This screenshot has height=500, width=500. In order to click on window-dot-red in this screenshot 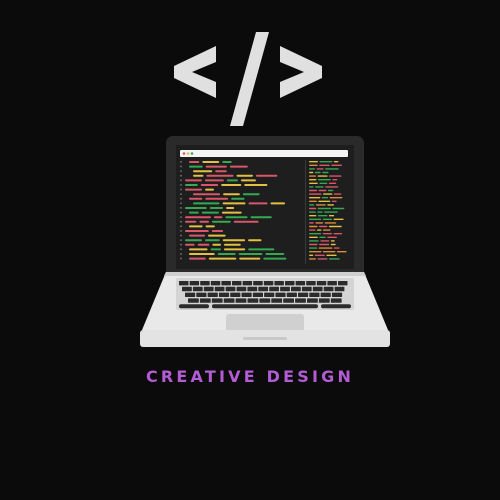, I will do `click(184, 153)`.